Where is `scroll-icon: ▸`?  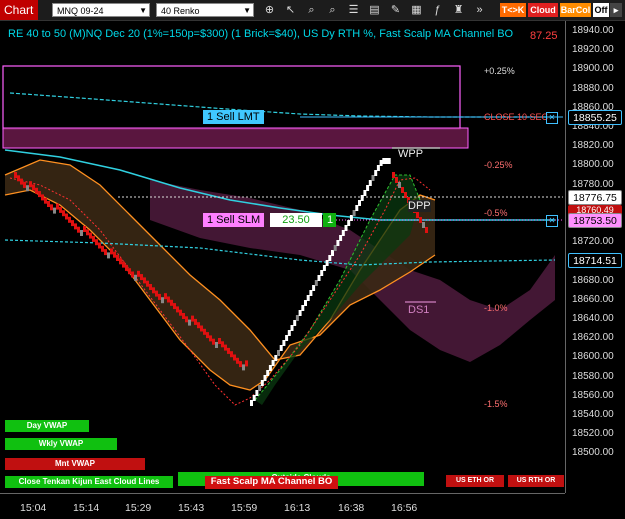 scroll-icon: ▸ is located at coordinates (616, 10).